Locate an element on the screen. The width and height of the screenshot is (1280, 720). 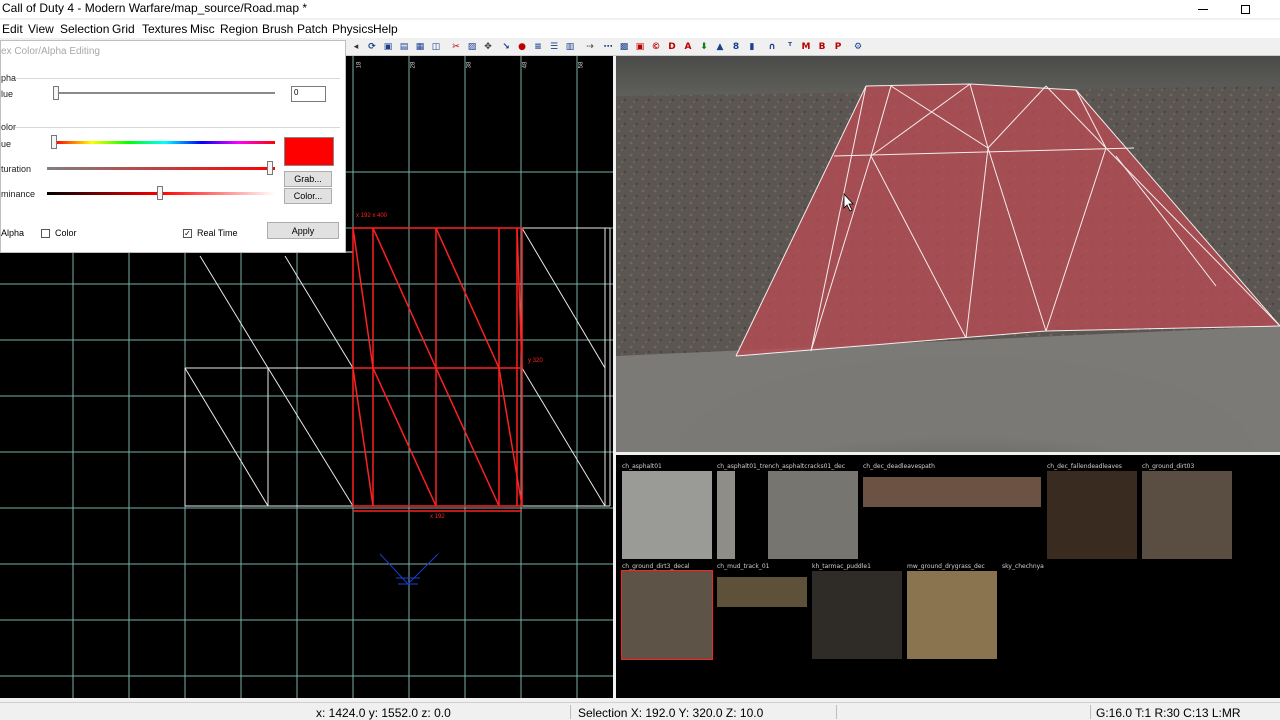
toolbar-clip-icon: ✂ is located at coordinates (456, 47).